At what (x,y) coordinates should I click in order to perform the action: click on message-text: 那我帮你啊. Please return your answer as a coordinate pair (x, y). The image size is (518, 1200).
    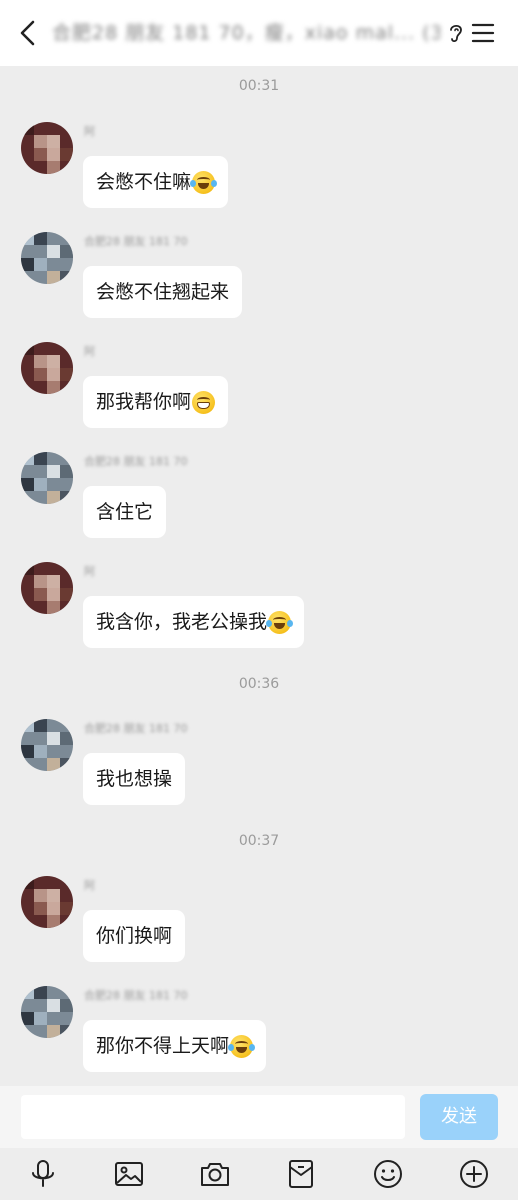
    Looking at the image, I should click on (144, 402).